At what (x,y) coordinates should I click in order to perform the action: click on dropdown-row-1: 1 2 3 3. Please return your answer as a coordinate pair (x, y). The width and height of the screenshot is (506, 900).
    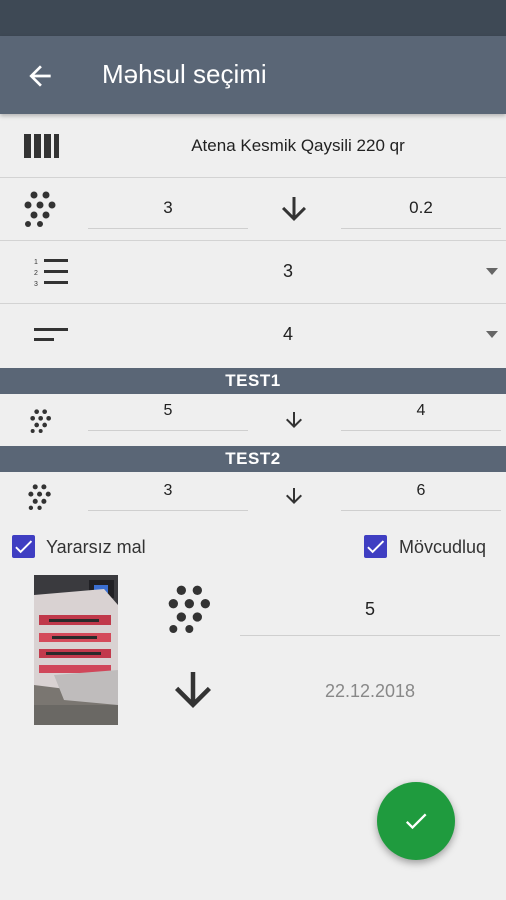
    Looking at the image, I should click on (253, 272).